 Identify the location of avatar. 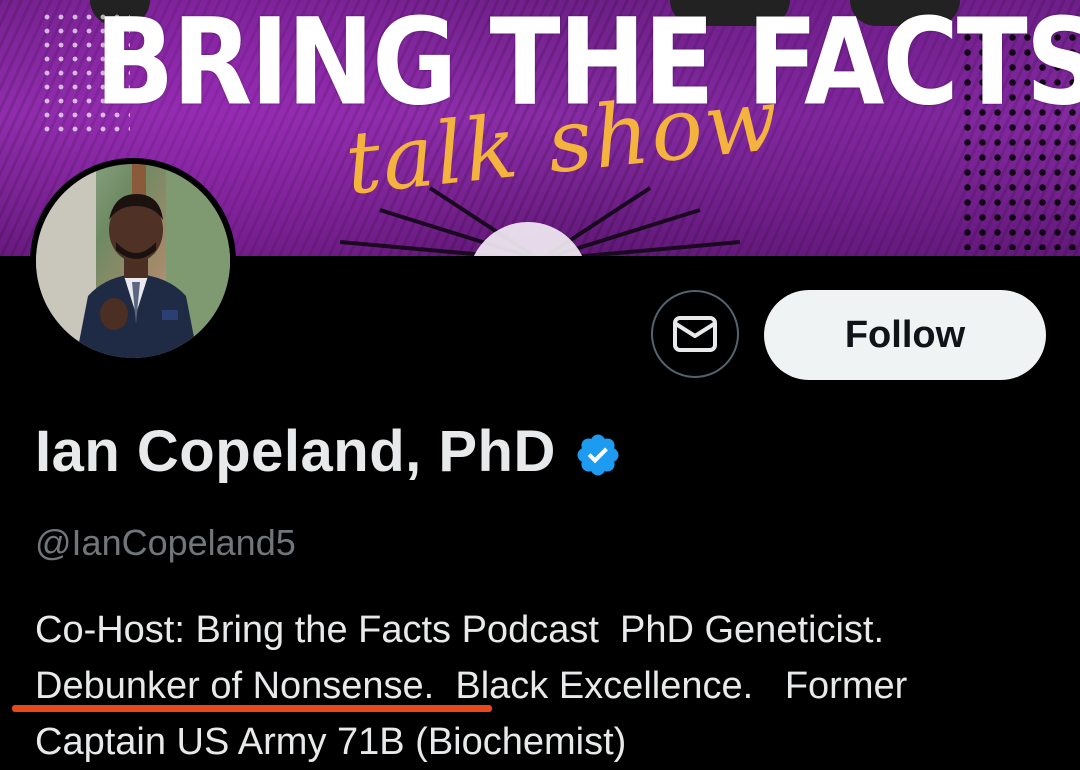
(133, 261).